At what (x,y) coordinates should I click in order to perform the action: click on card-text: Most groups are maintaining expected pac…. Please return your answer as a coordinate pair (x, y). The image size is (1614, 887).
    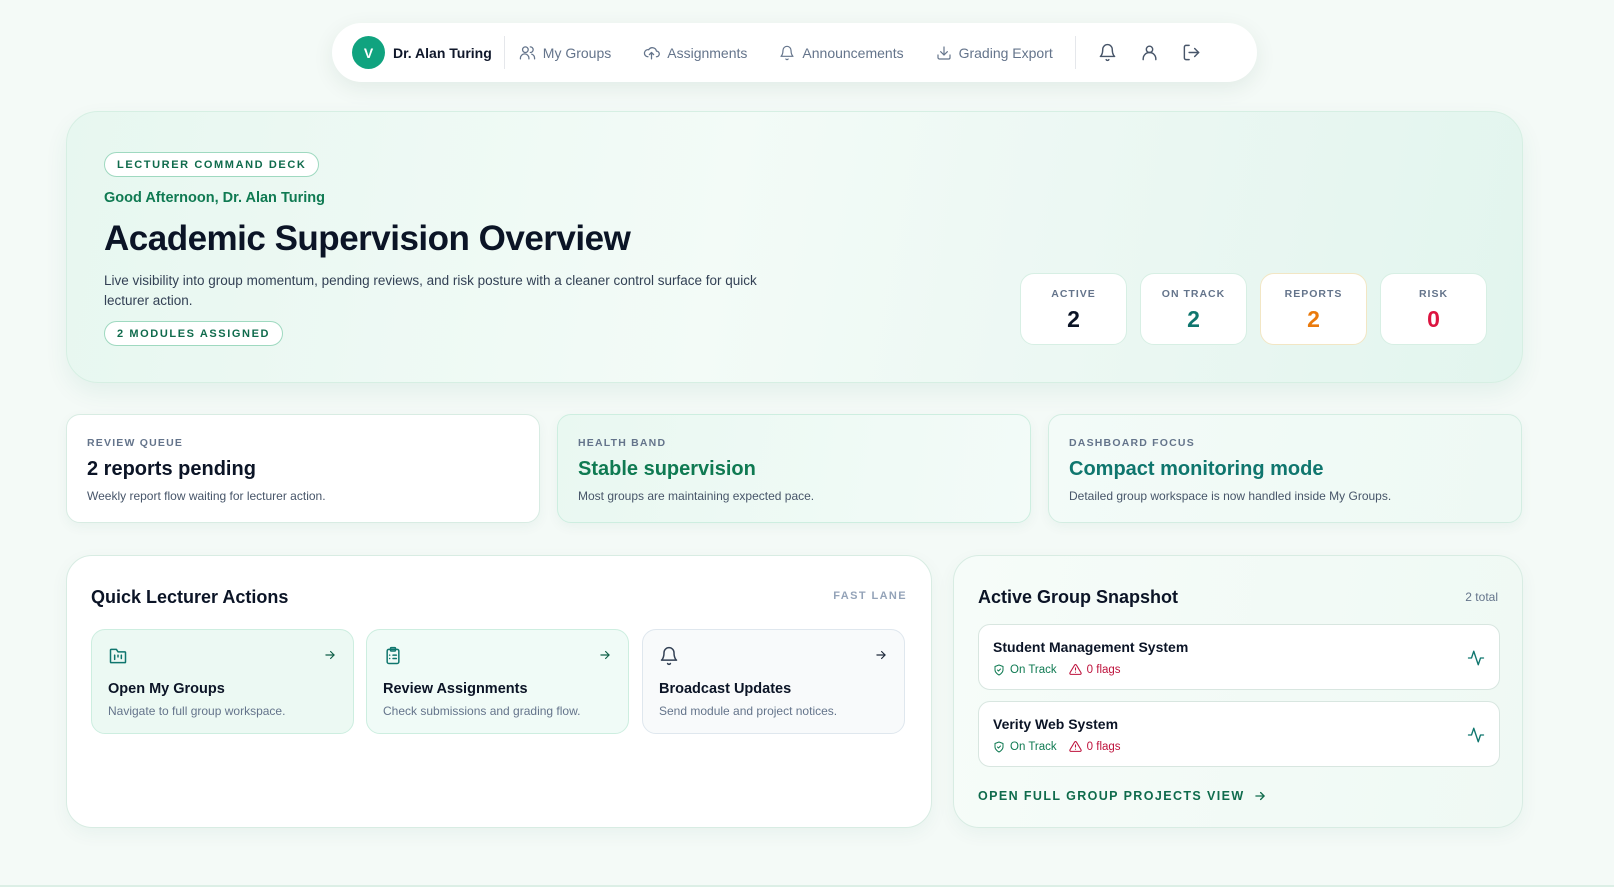
    Looking at the image, I should click on (696, 496).